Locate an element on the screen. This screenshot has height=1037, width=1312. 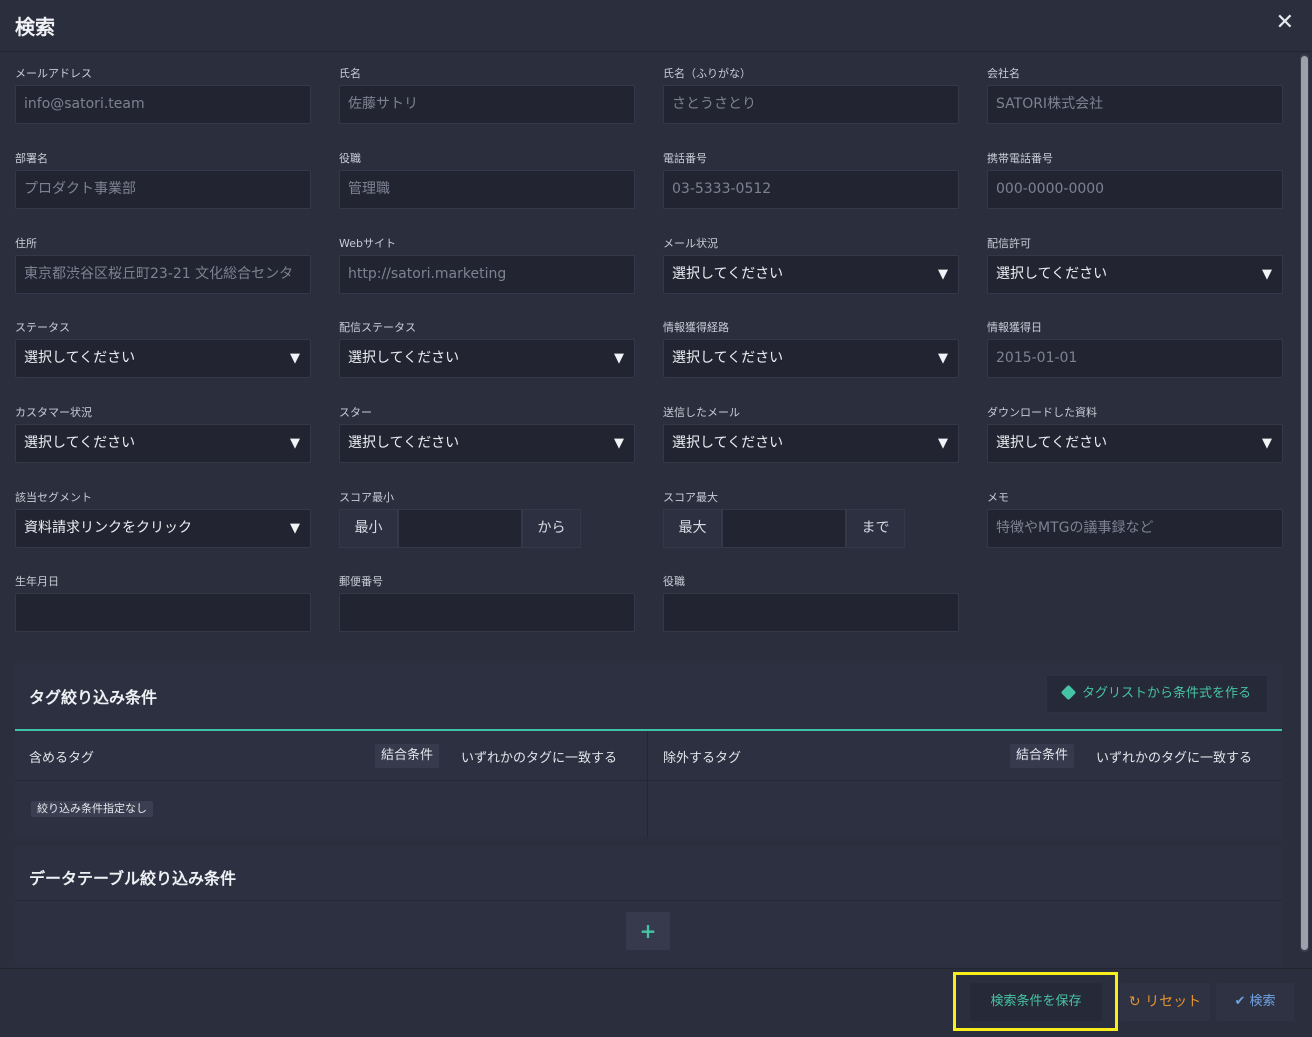
reset-button: ↻ リセット is located at coordinates (1165, 1002).